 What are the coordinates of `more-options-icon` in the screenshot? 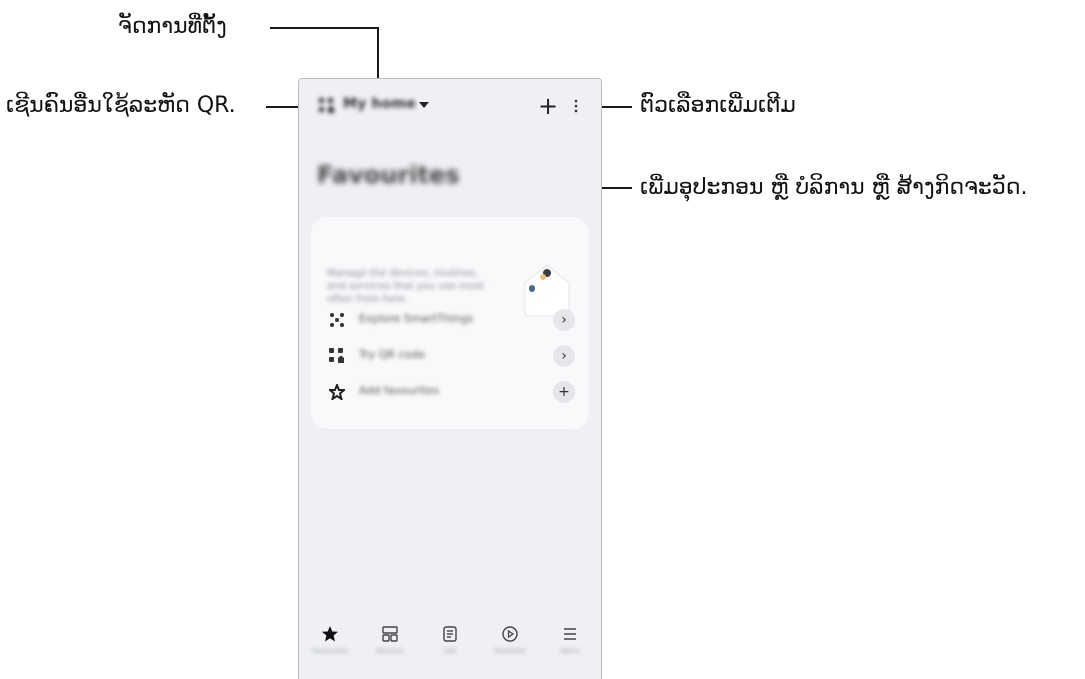 It's located at (576, 106).